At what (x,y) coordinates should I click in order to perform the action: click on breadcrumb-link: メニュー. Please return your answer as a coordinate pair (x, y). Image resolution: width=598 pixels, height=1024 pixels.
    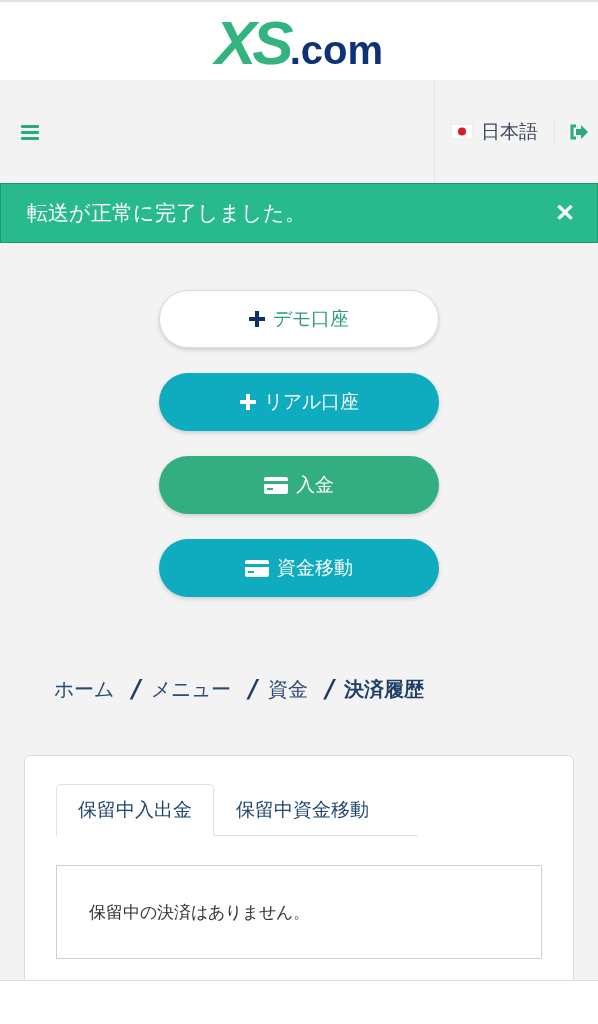
    Looking at the image, I should click on (190, 689).